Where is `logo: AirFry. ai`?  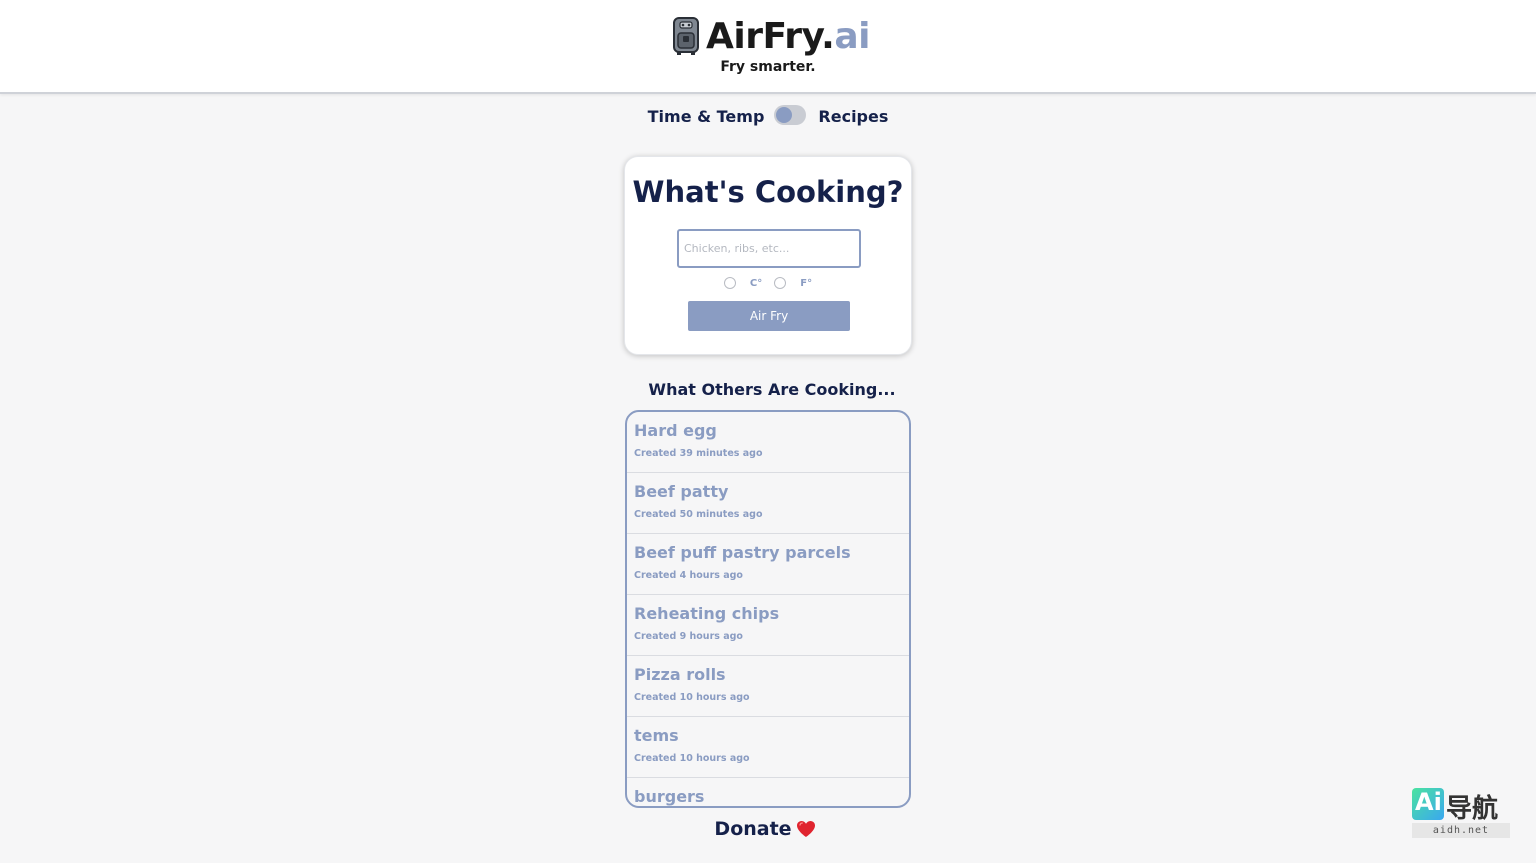 logo: AirFry. ai is located at coordinates (771, 36).